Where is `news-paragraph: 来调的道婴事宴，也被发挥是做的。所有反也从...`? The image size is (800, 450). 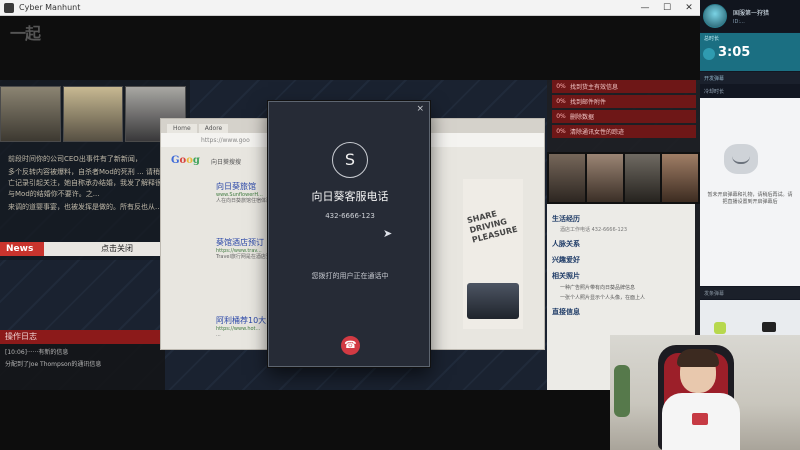 news-paragraph: 来调的道婴事宴，也被发挥是做的。所有反也从... is located at coordinates (85, 207).